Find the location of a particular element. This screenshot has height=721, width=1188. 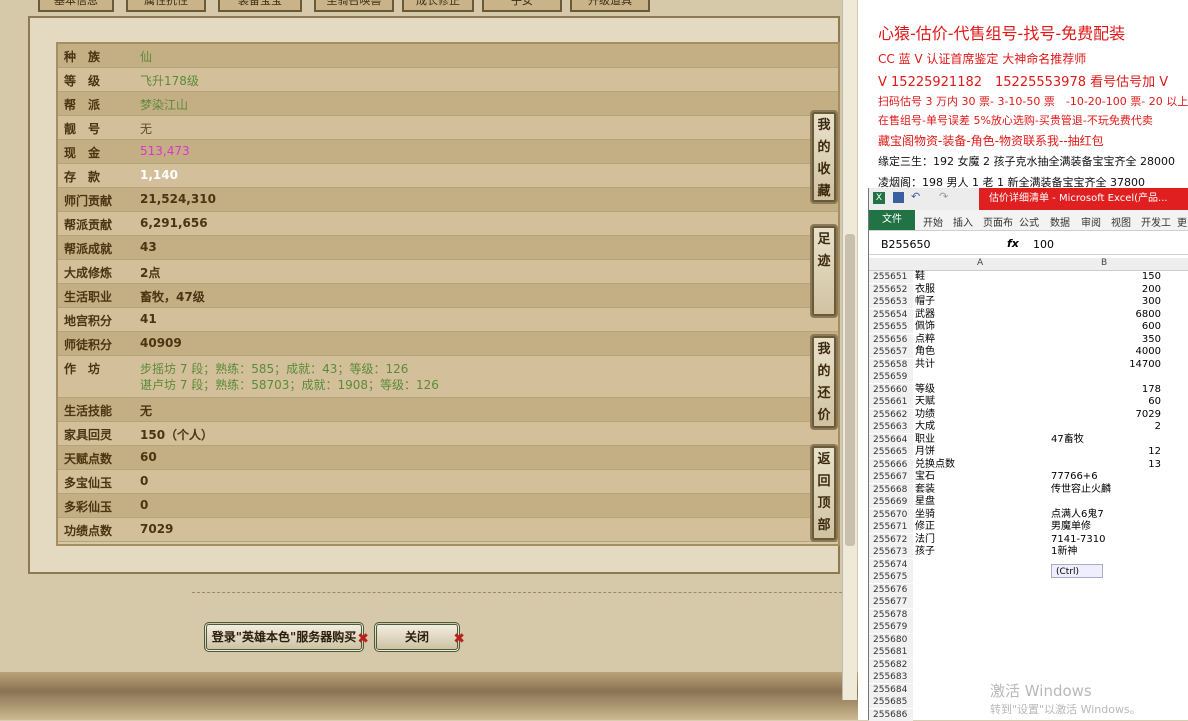

footprint-button: 足迹 is located at coordinates (824, 271).